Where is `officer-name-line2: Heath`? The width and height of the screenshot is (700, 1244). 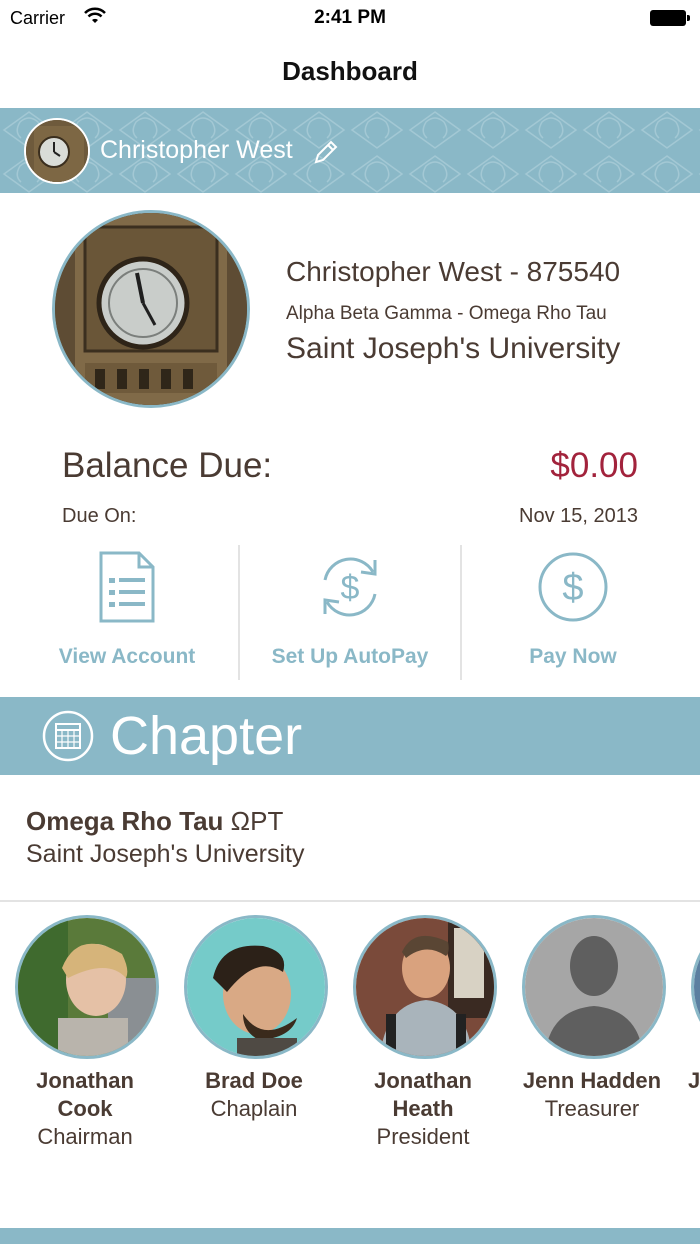
officer-name-line2: Heath is located at coordinates (423, 1108).